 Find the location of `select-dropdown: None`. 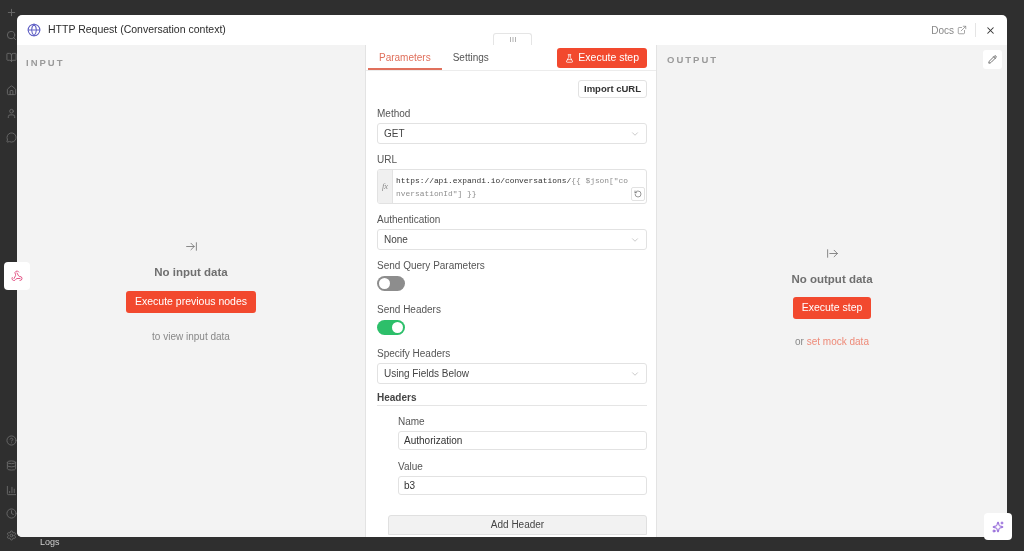

select-dropdown: None is located at coordinates (512, 239).